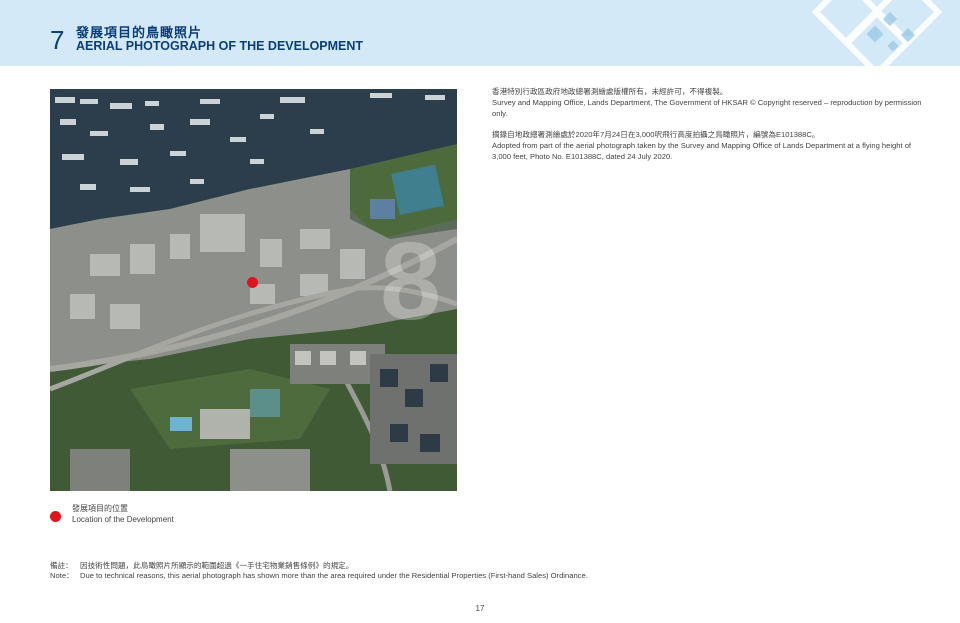  I want to click on note-label-cn: 備註：, so click(61, 565).